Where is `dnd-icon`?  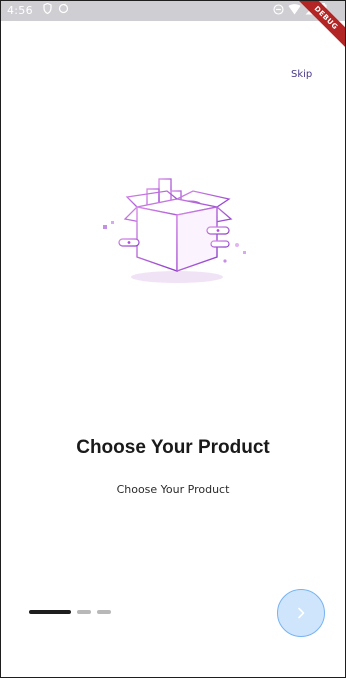
dnd-icon is located at coordinates (278, 9).